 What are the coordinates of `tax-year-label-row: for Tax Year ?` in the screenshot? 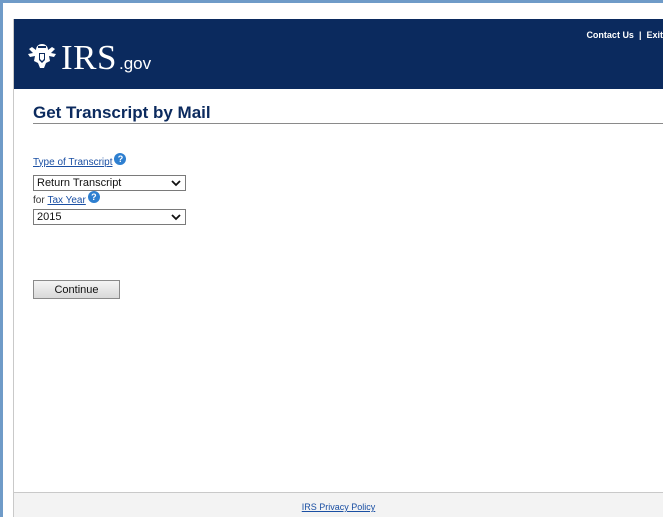 It's located at (66, 198).